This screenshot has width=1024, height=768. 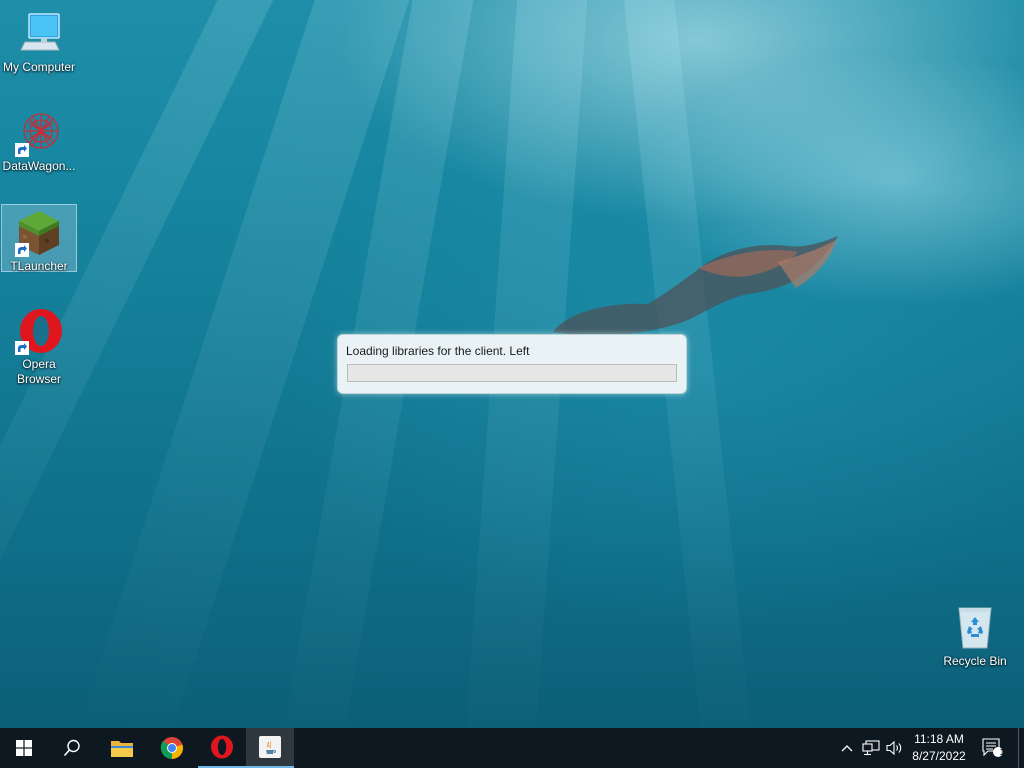 What do you see at coordinates (39, 67) in the screenshot?
I see `icon-label: My Computer` at bounding box center [39, 67].